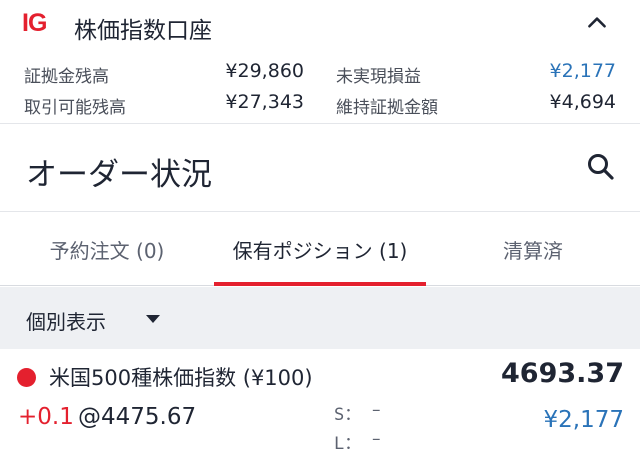 This screenshot has width=640, height=466. I want to click on collapse-button, so click(597, 23).